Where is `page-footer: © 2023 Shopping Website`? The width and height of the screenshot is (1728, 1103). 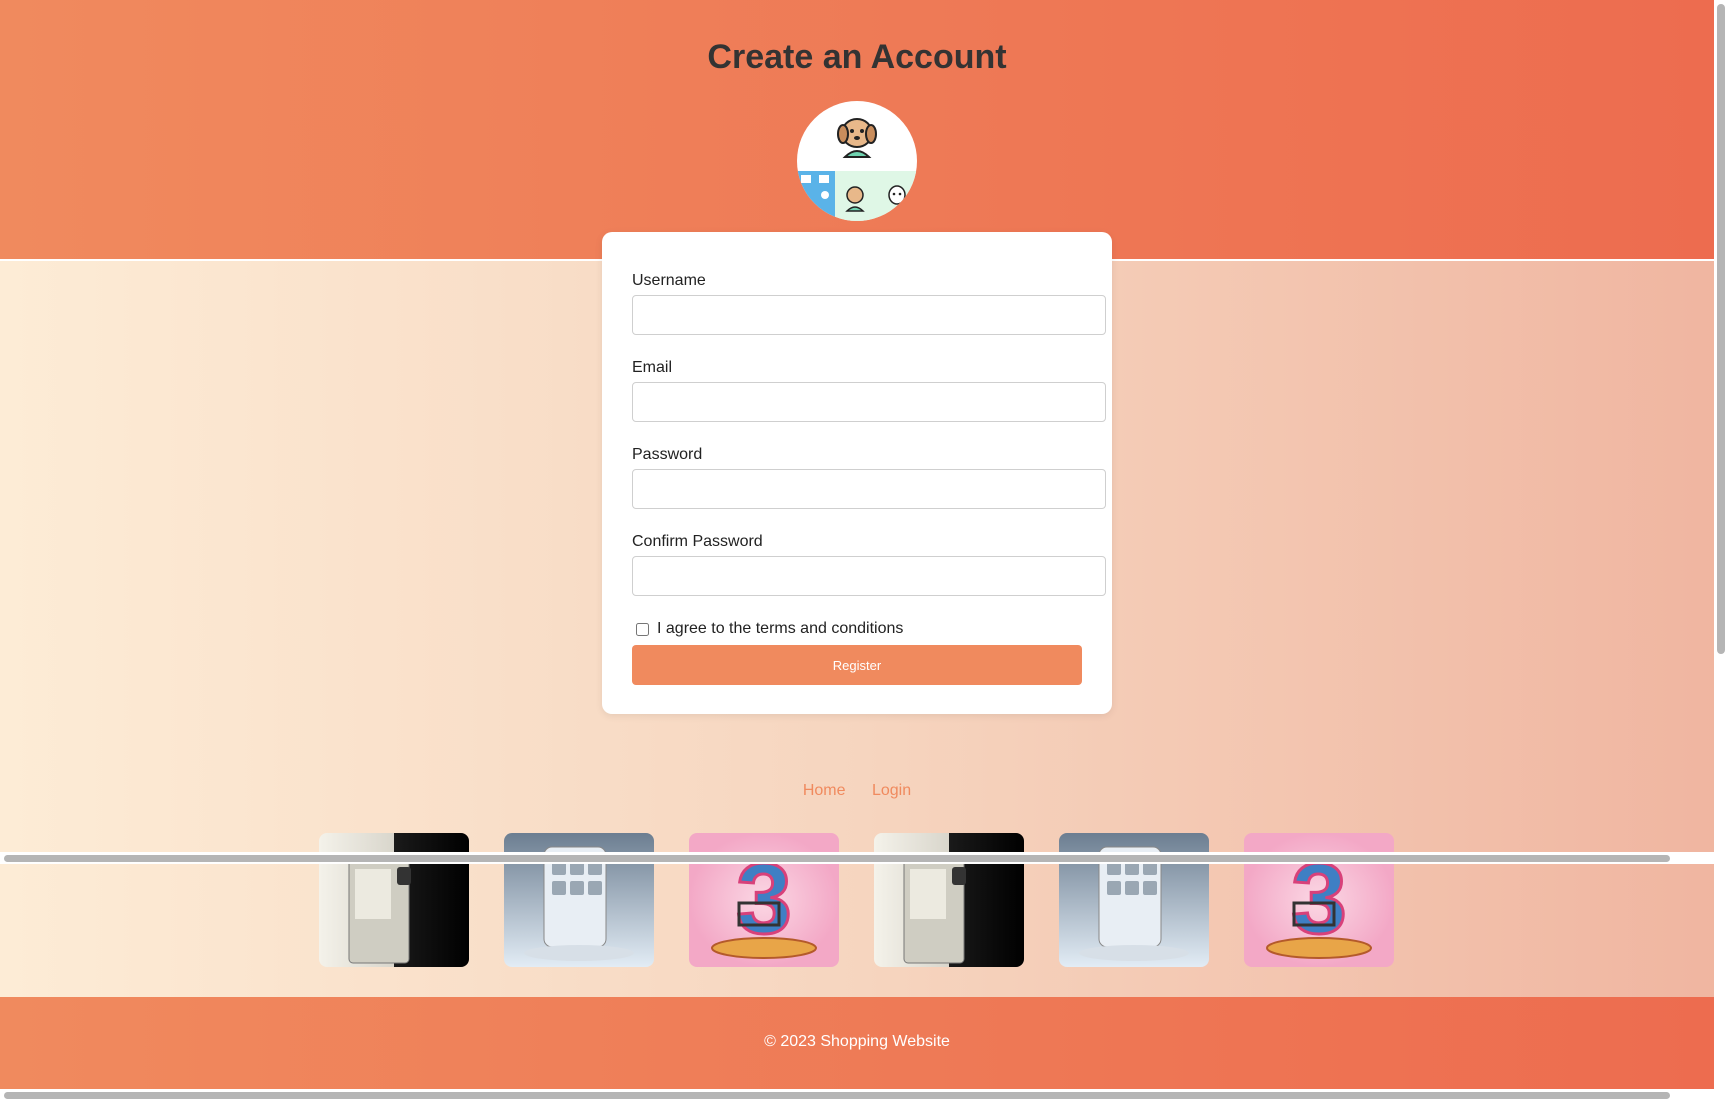
page-footer: © 2023 Shopping Website is located at coordinates (857, 1043).